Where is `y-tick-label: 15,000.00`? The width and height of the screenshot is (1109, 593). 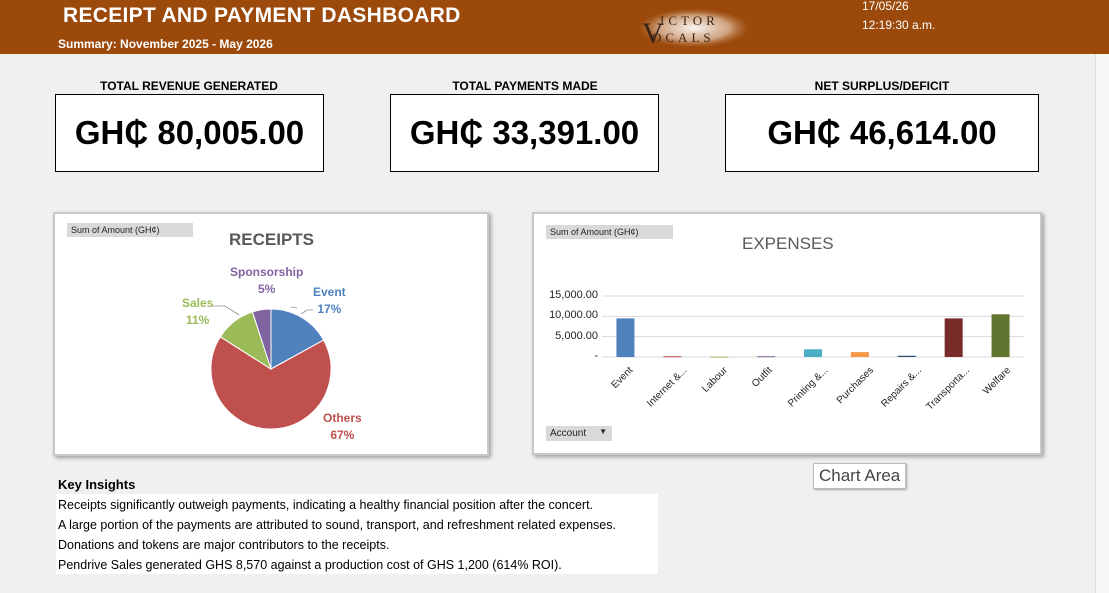 y-tick-label: 15,000.00 is located at coordinates (573, 295).